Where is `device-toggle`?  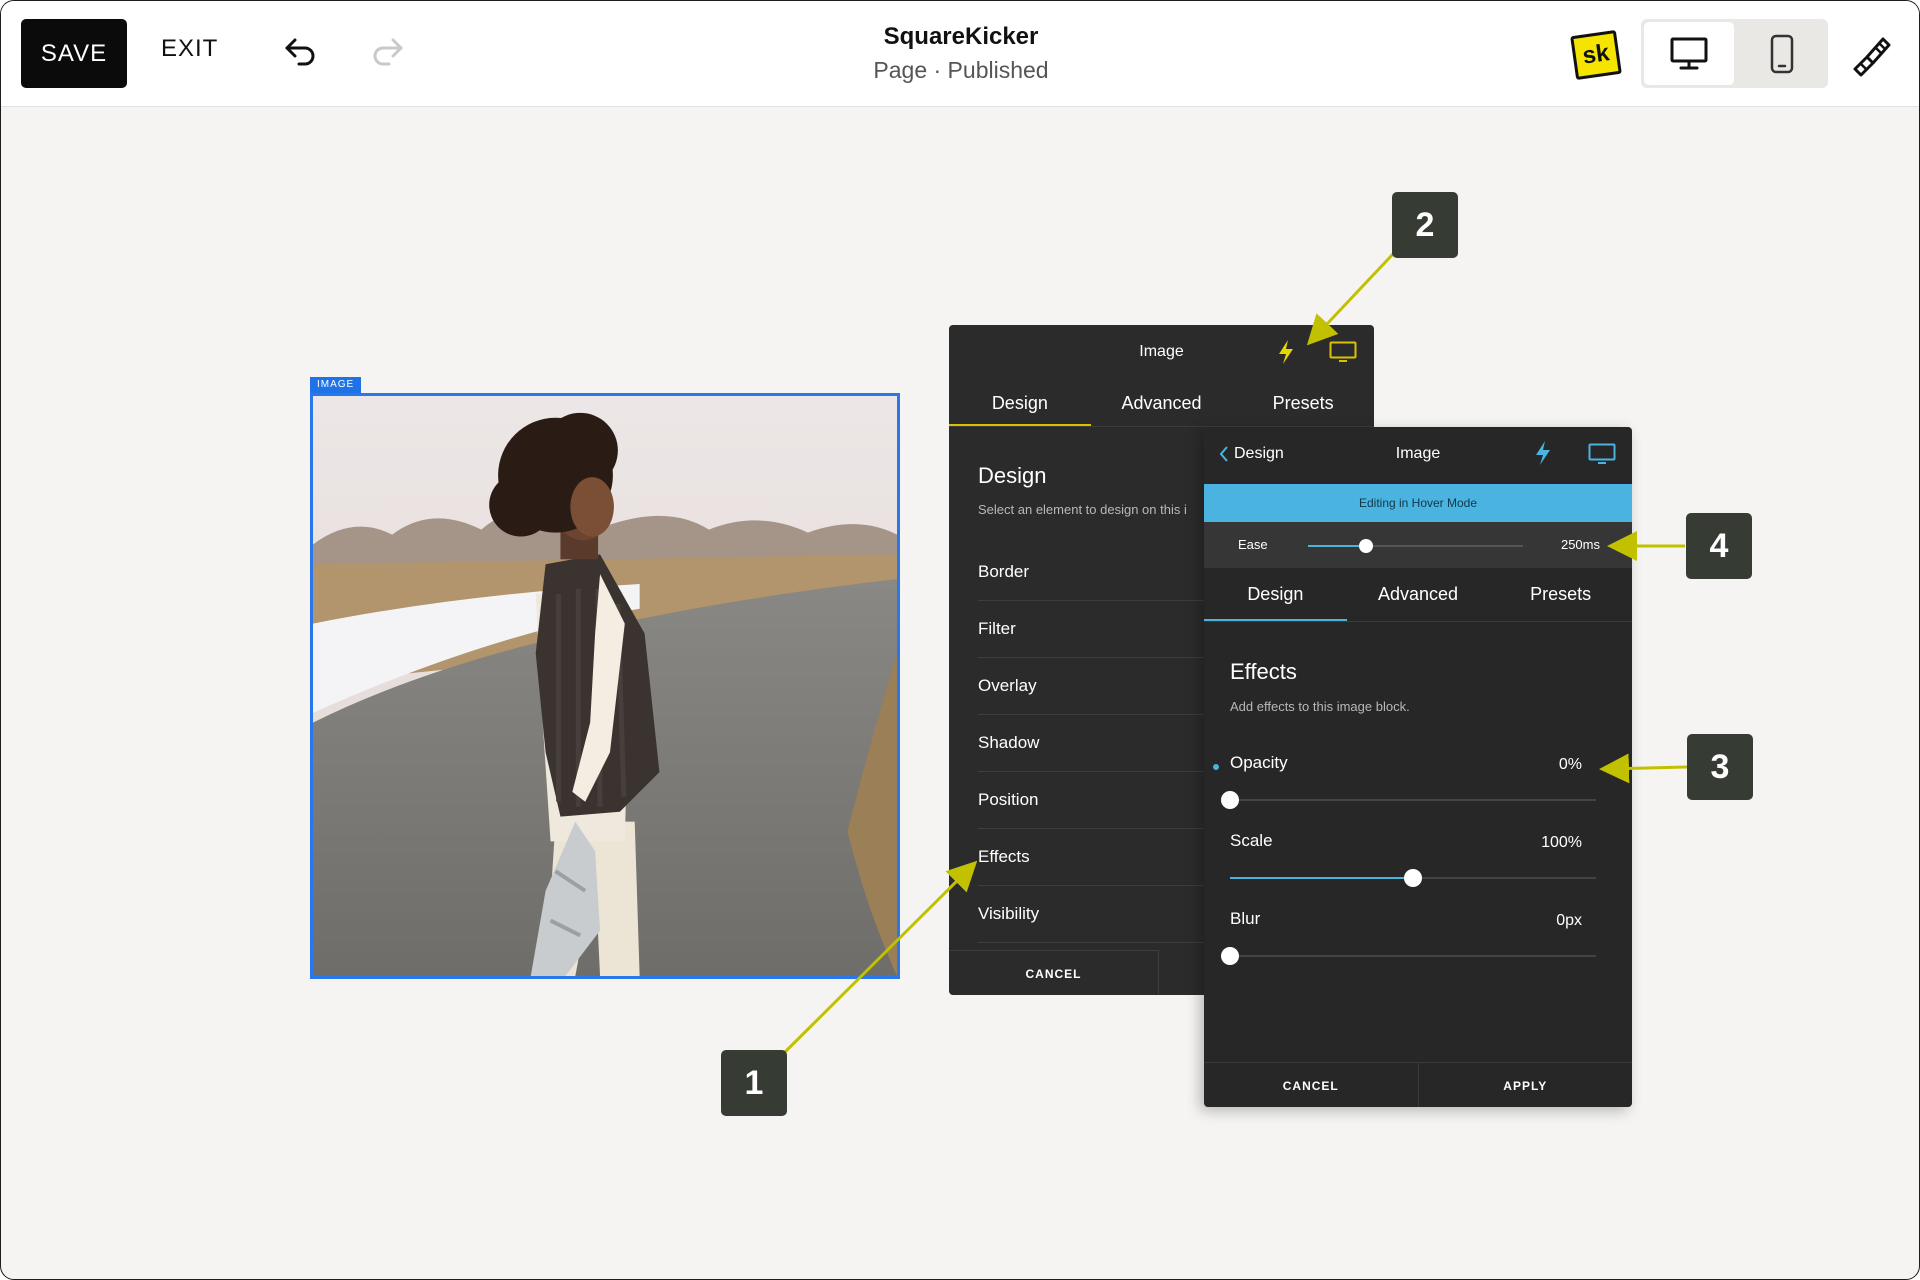
device-toggle is located at coordinates (1734, 53).